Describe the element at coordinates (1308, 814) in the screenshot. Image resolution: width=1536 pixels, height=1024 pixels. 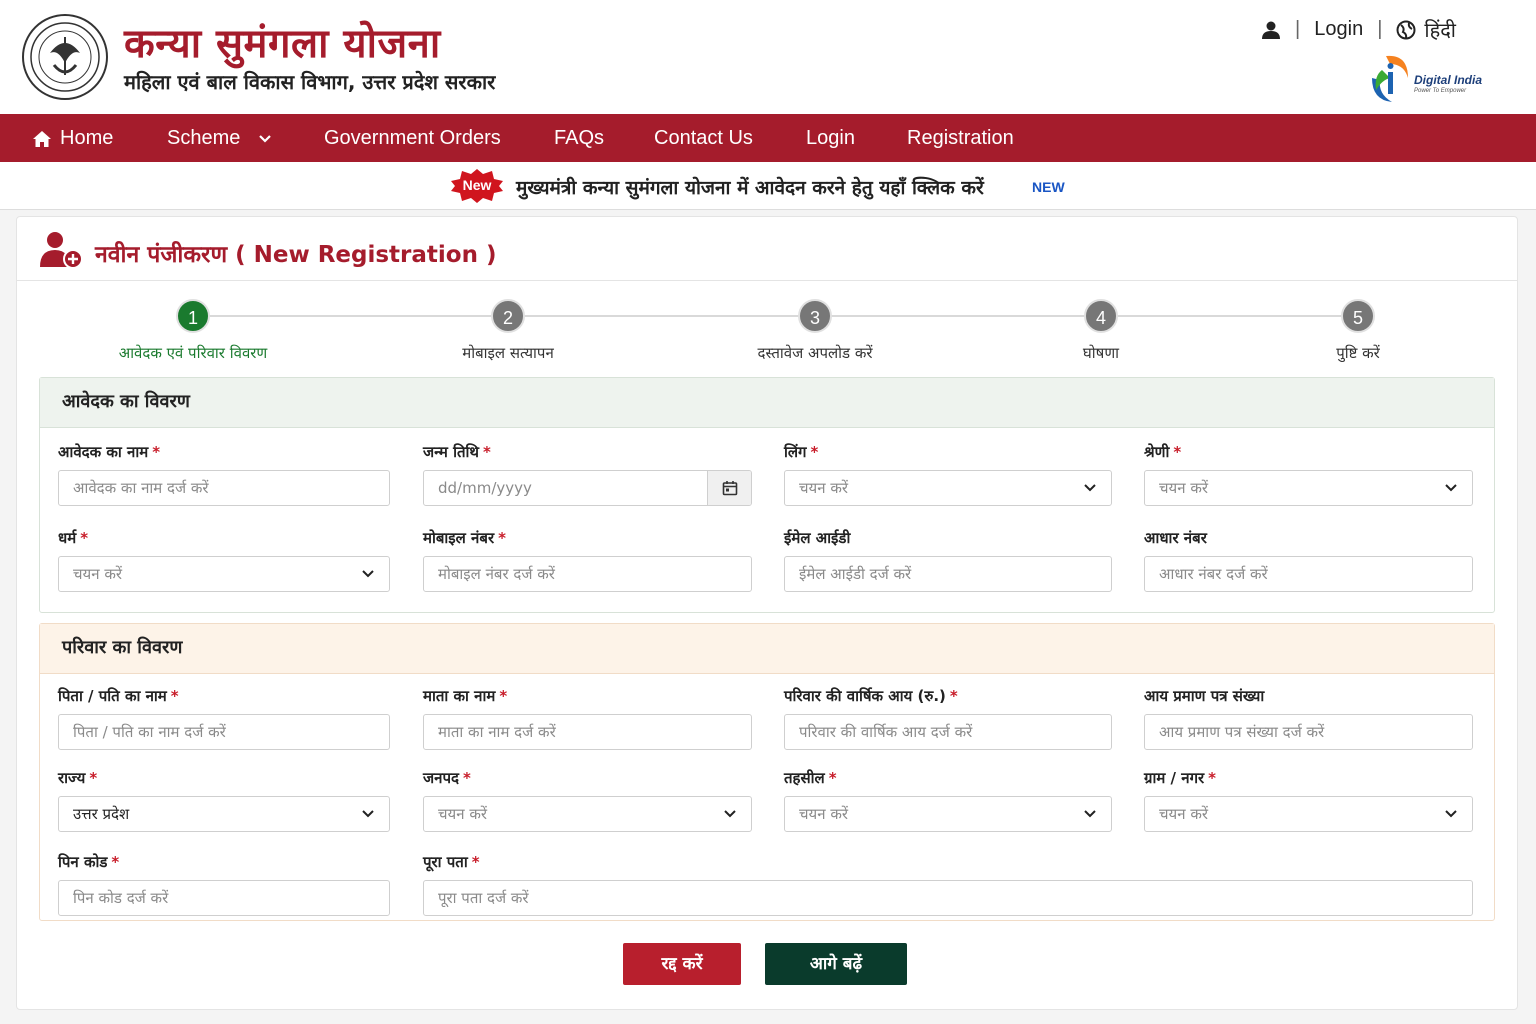
I see `village-select: चयन करें` at that location.